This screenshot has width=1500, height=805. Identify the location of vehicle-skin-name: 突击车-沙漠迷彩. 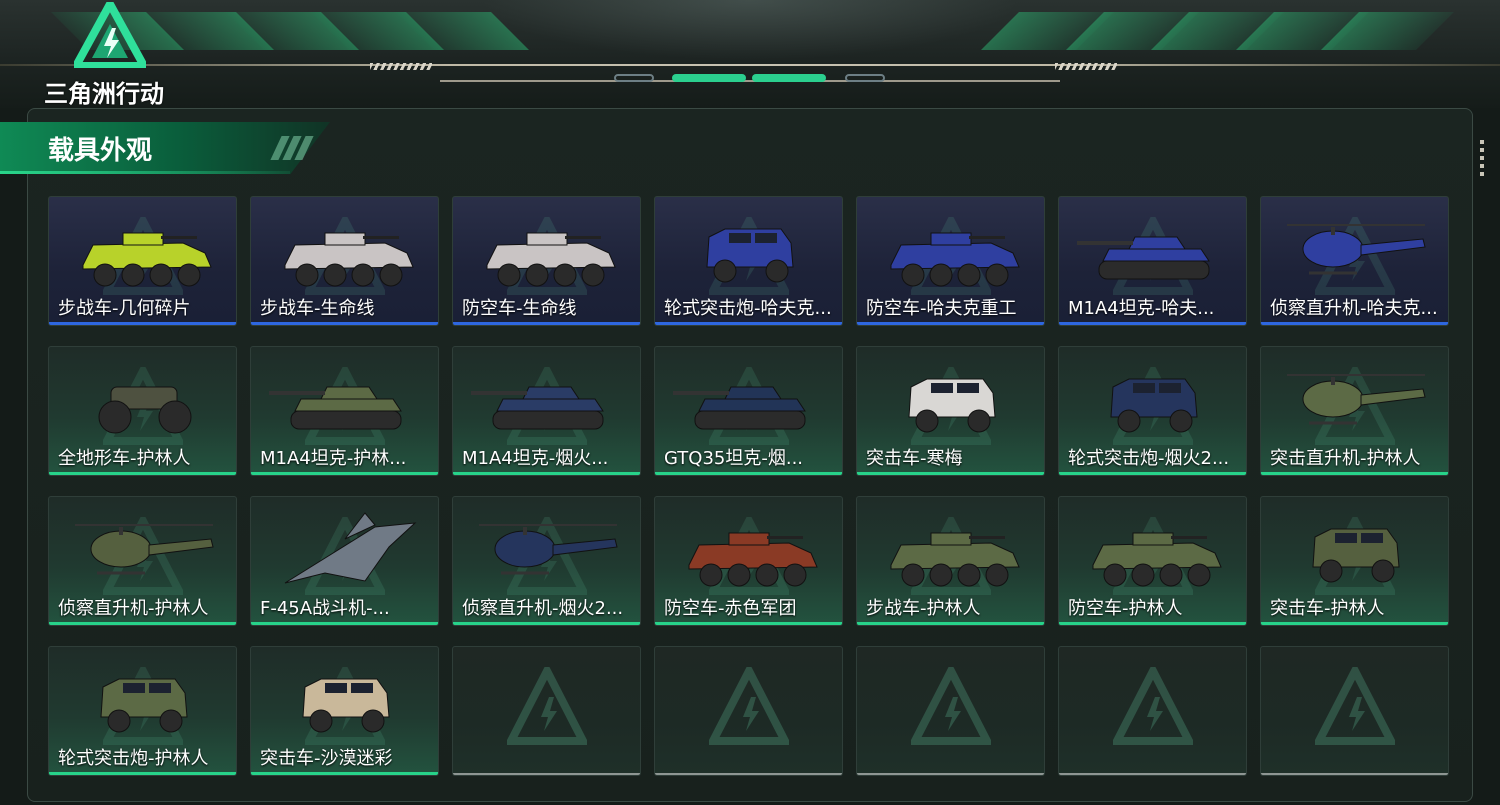
(326, 758).